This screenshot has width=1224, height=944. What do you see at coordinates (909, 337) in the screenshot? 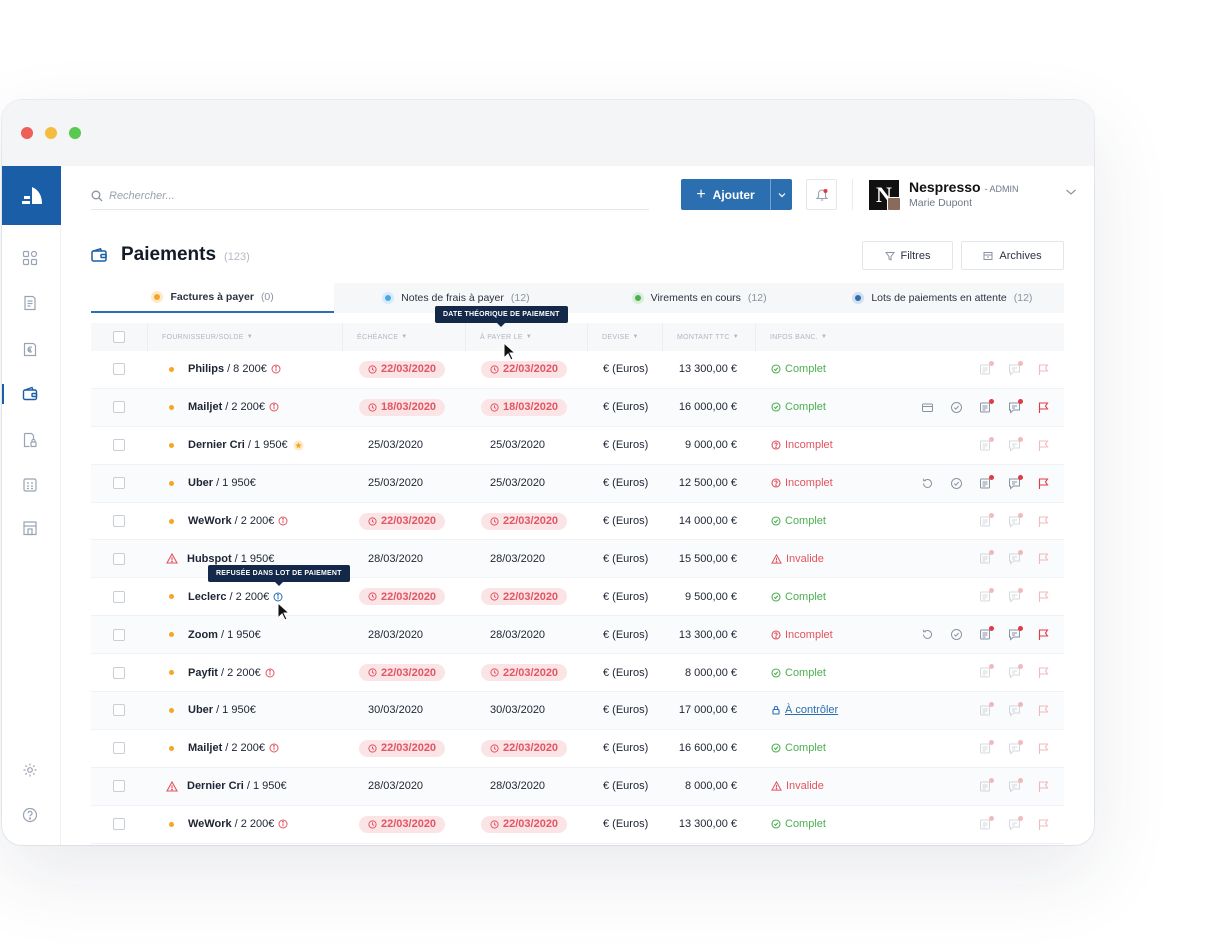
I see `column-header-bank: INFOS BANC. ▼` at bounding box center [909, 337].